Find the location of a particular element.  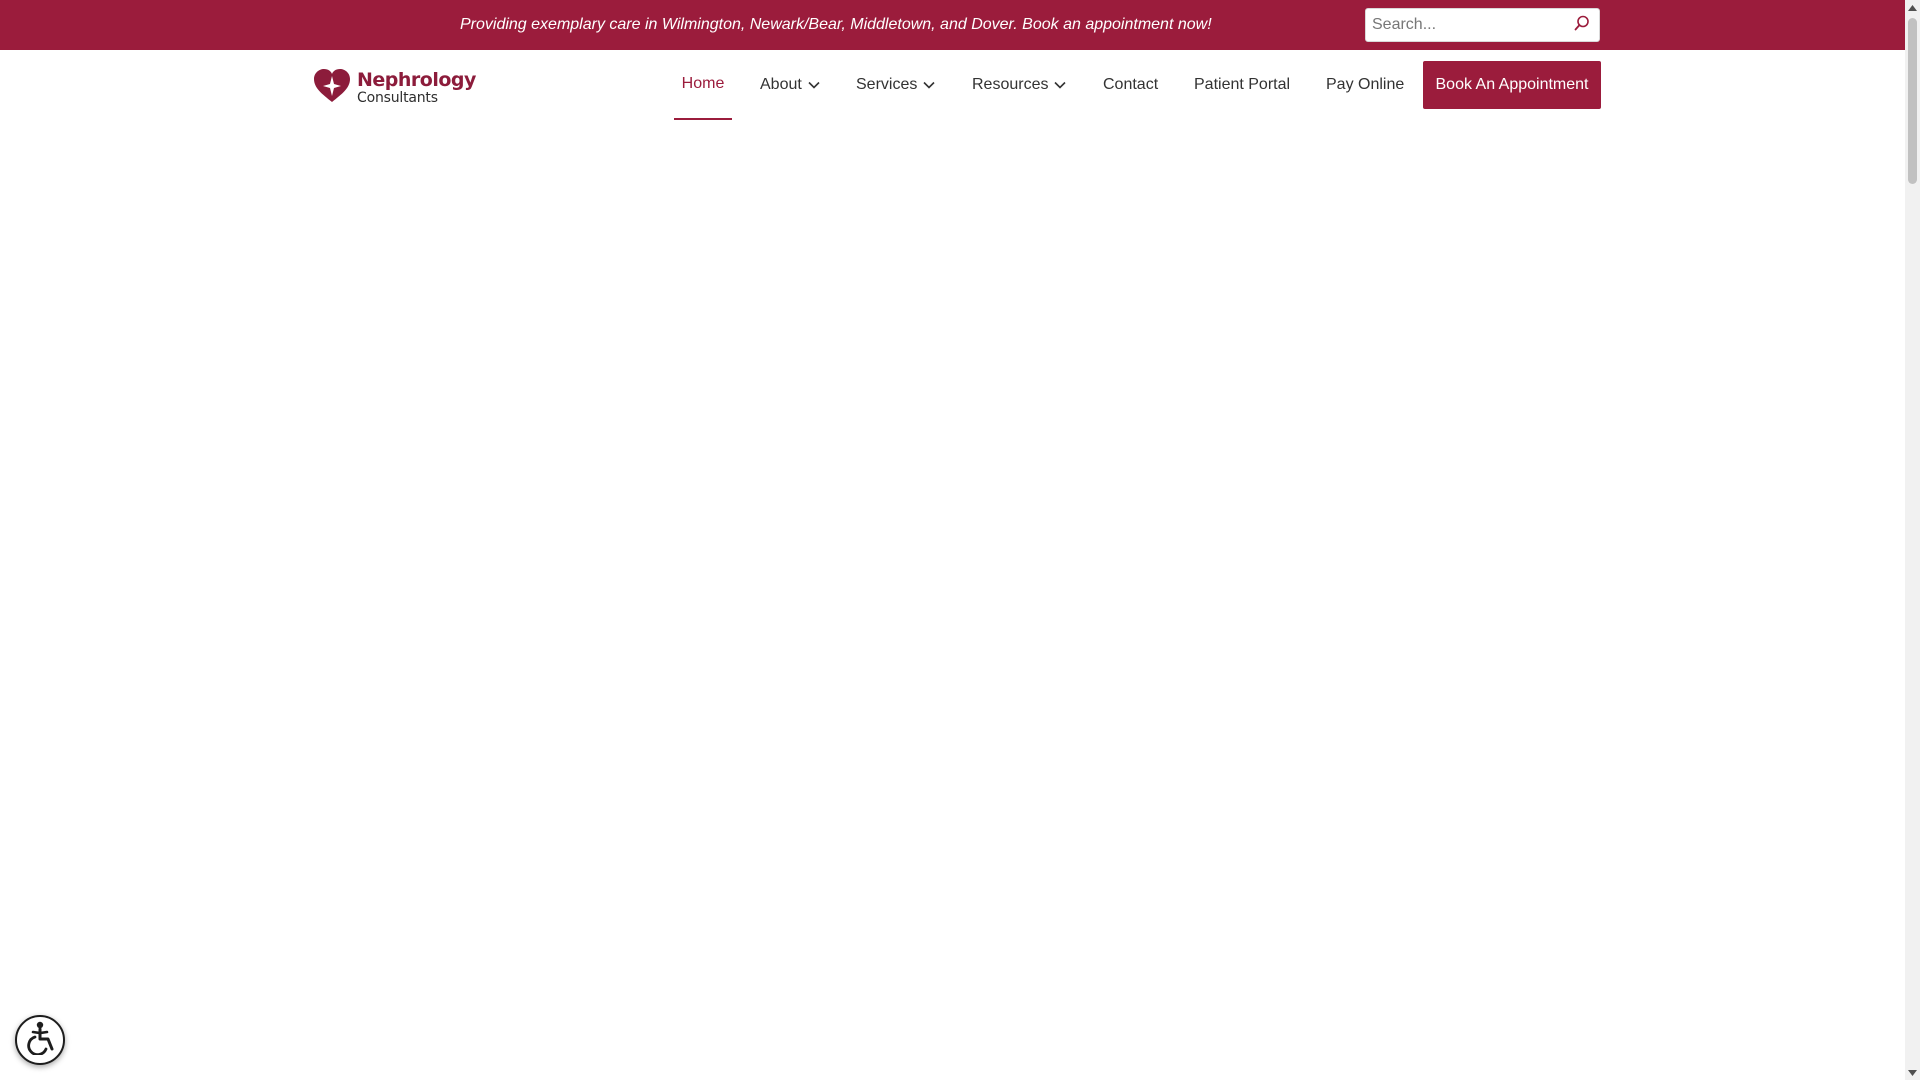

nav-label: Contact is located at coordinates (1131, 84).